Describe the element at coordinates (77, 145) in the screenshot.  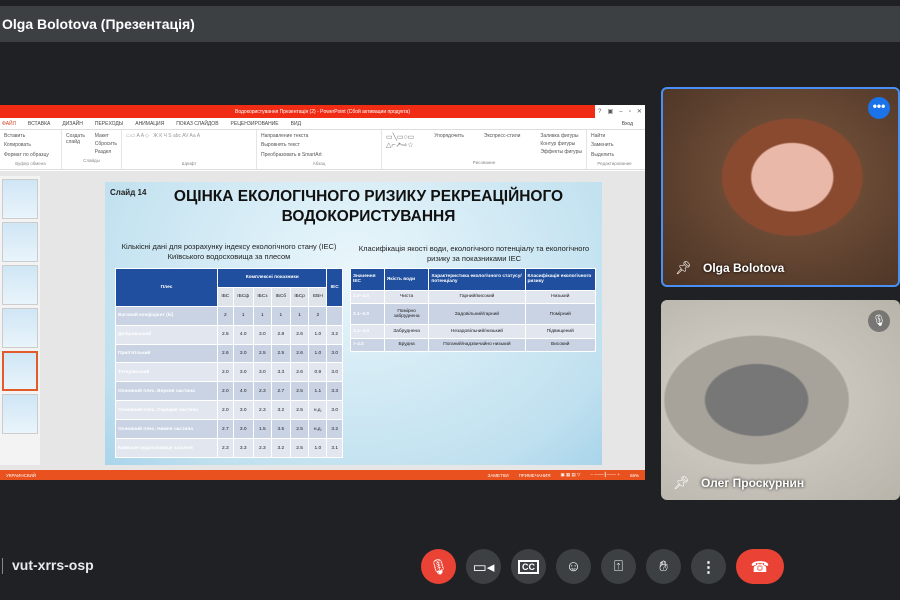
I see `new-slide-button: Создать слайд` at that location.